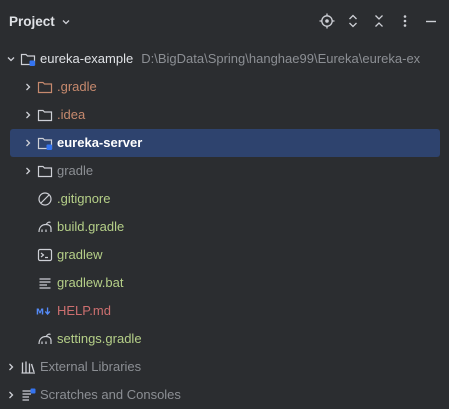  I want to click on tree-item-label: gradlew.bat, so click(90, 282).